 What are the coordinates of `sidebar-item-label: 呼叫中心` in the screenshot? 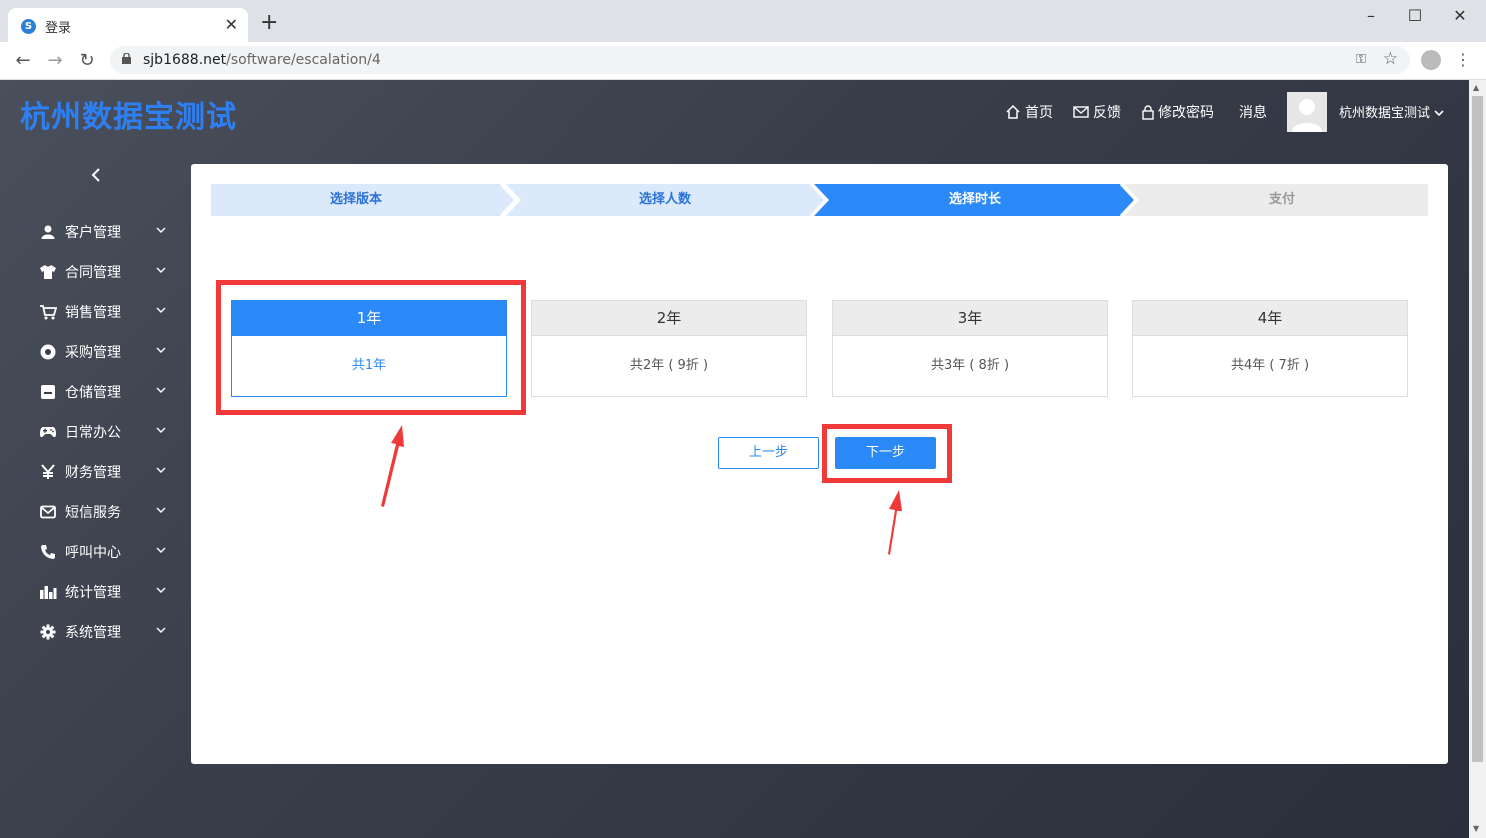 It's located at (93, 553).